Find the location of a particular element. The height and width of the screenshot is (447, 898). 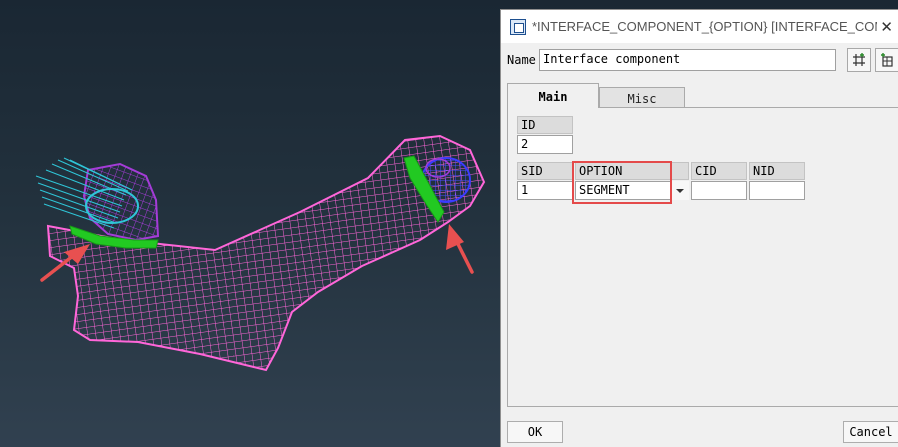

name-field: Interface component is located at coordinates (687, 60).